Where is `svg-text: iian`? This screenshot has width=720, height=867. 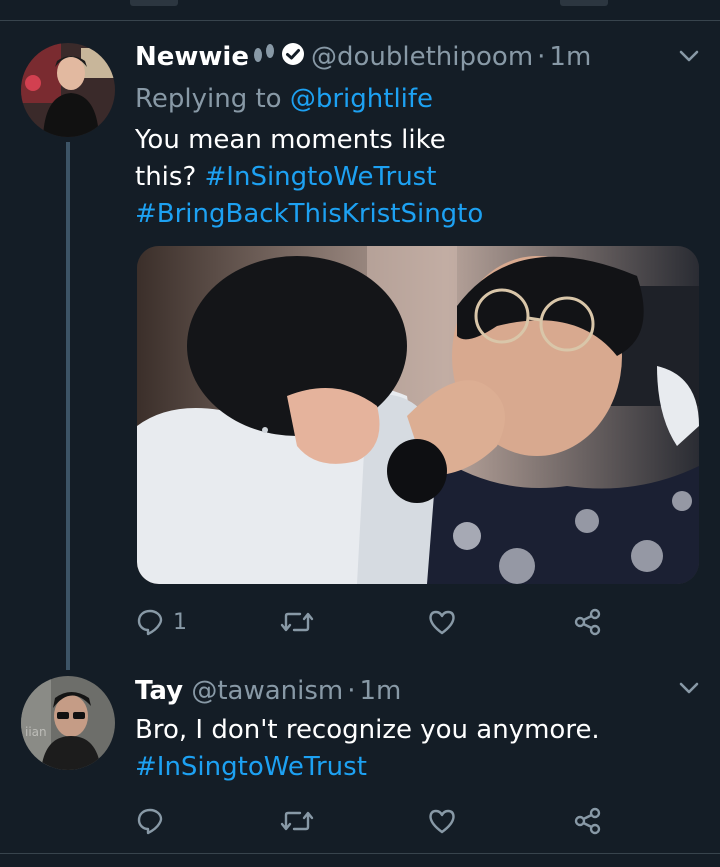 svg-text: iian is located at coordinates (36, 732).